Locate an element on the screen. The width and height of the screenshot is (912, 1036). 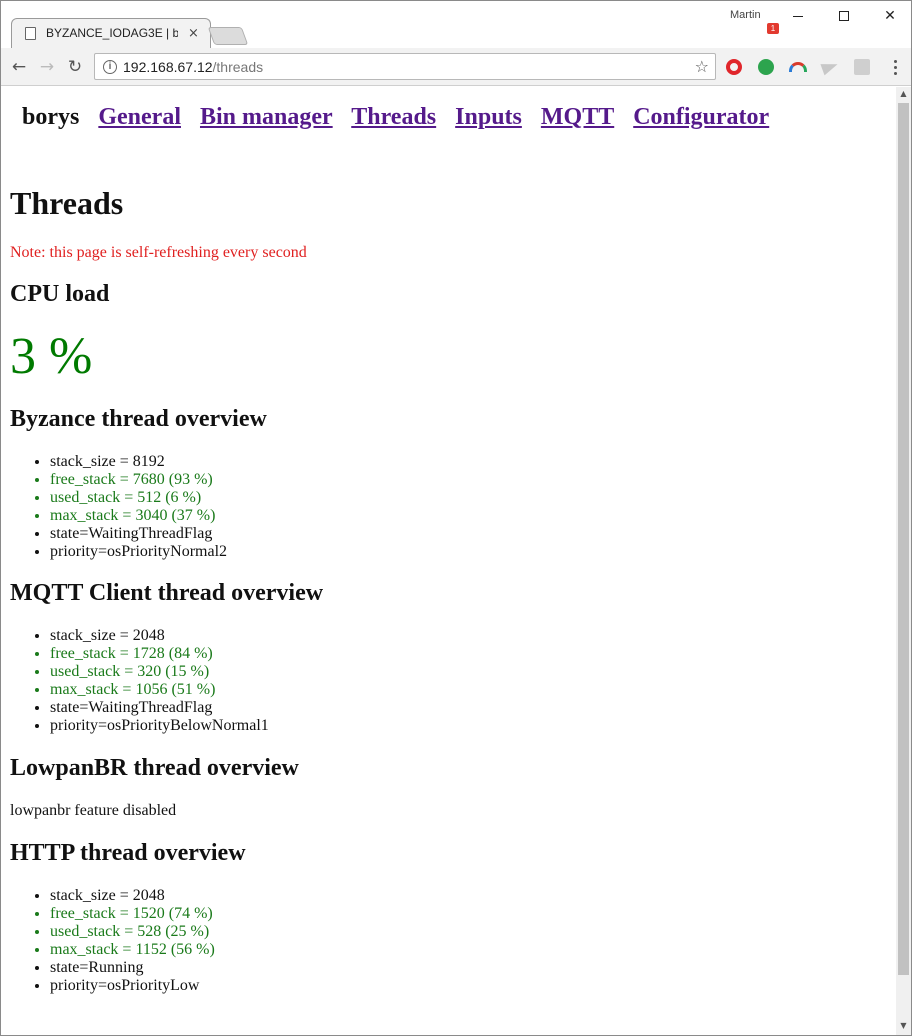
back-button: ← is located at coordinates (19, 67).